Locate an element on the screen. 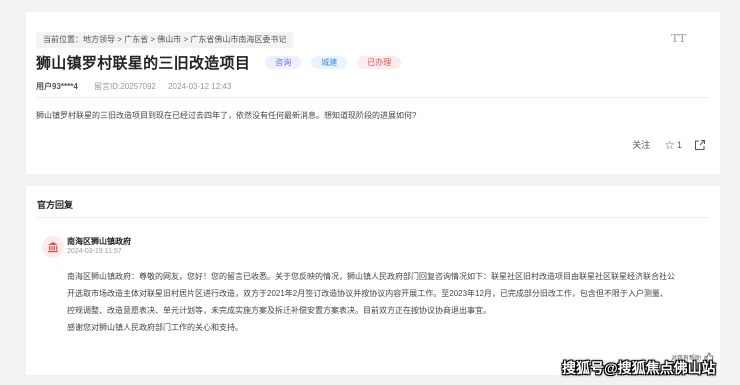 The height and width of the screenshot is (385, 740). post-datetime: 2024-03-12 12:43 is located at coordinates (200, 86).